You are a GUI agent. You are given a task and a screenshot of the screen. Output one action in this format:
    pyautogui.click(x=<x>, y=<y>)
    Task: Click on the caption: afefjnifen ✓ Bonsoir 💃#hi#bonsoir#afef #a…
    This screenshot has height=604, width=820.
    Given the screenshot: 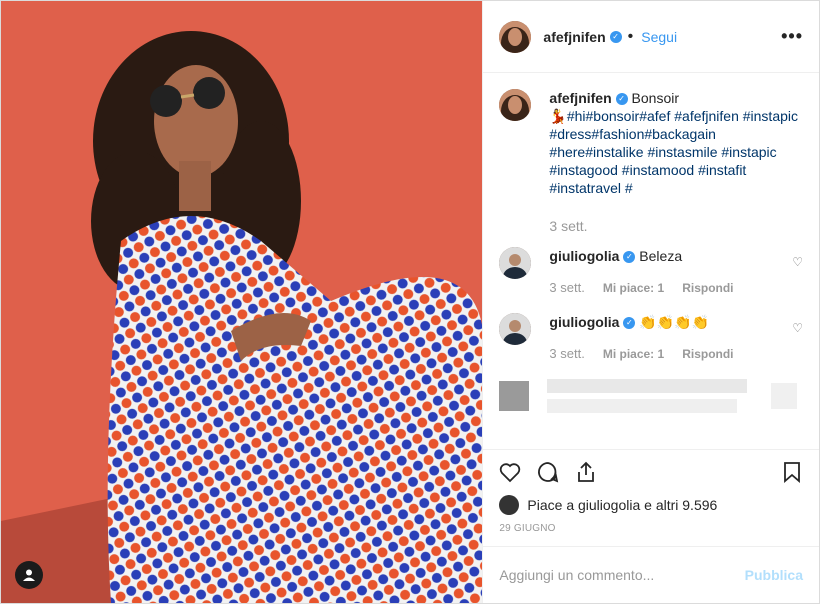 What is the action you would take?
    pyautogui.click(x=651, y=162)
    